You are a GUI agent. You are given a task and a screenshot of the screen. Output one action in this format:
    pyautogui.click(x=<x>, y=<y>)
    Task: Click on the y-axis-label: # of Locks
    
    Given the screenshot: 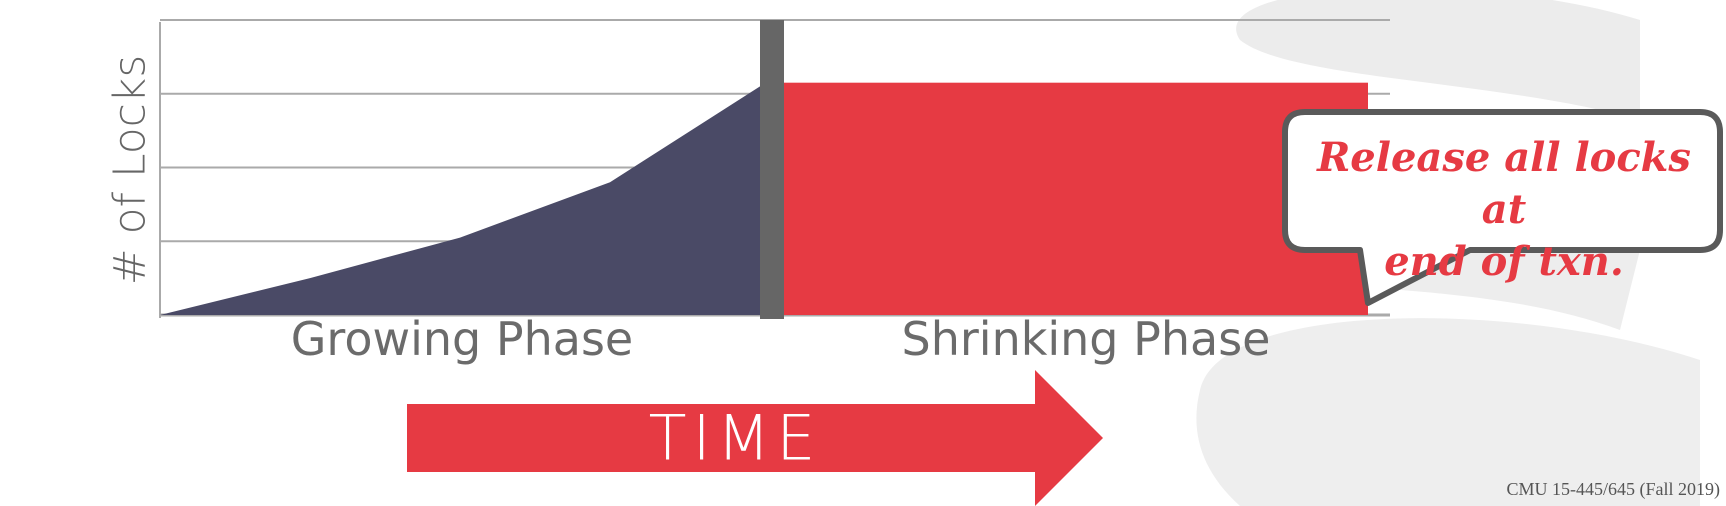 What is the action you would take?
    pyautogui.click(x=130, y=170)
    